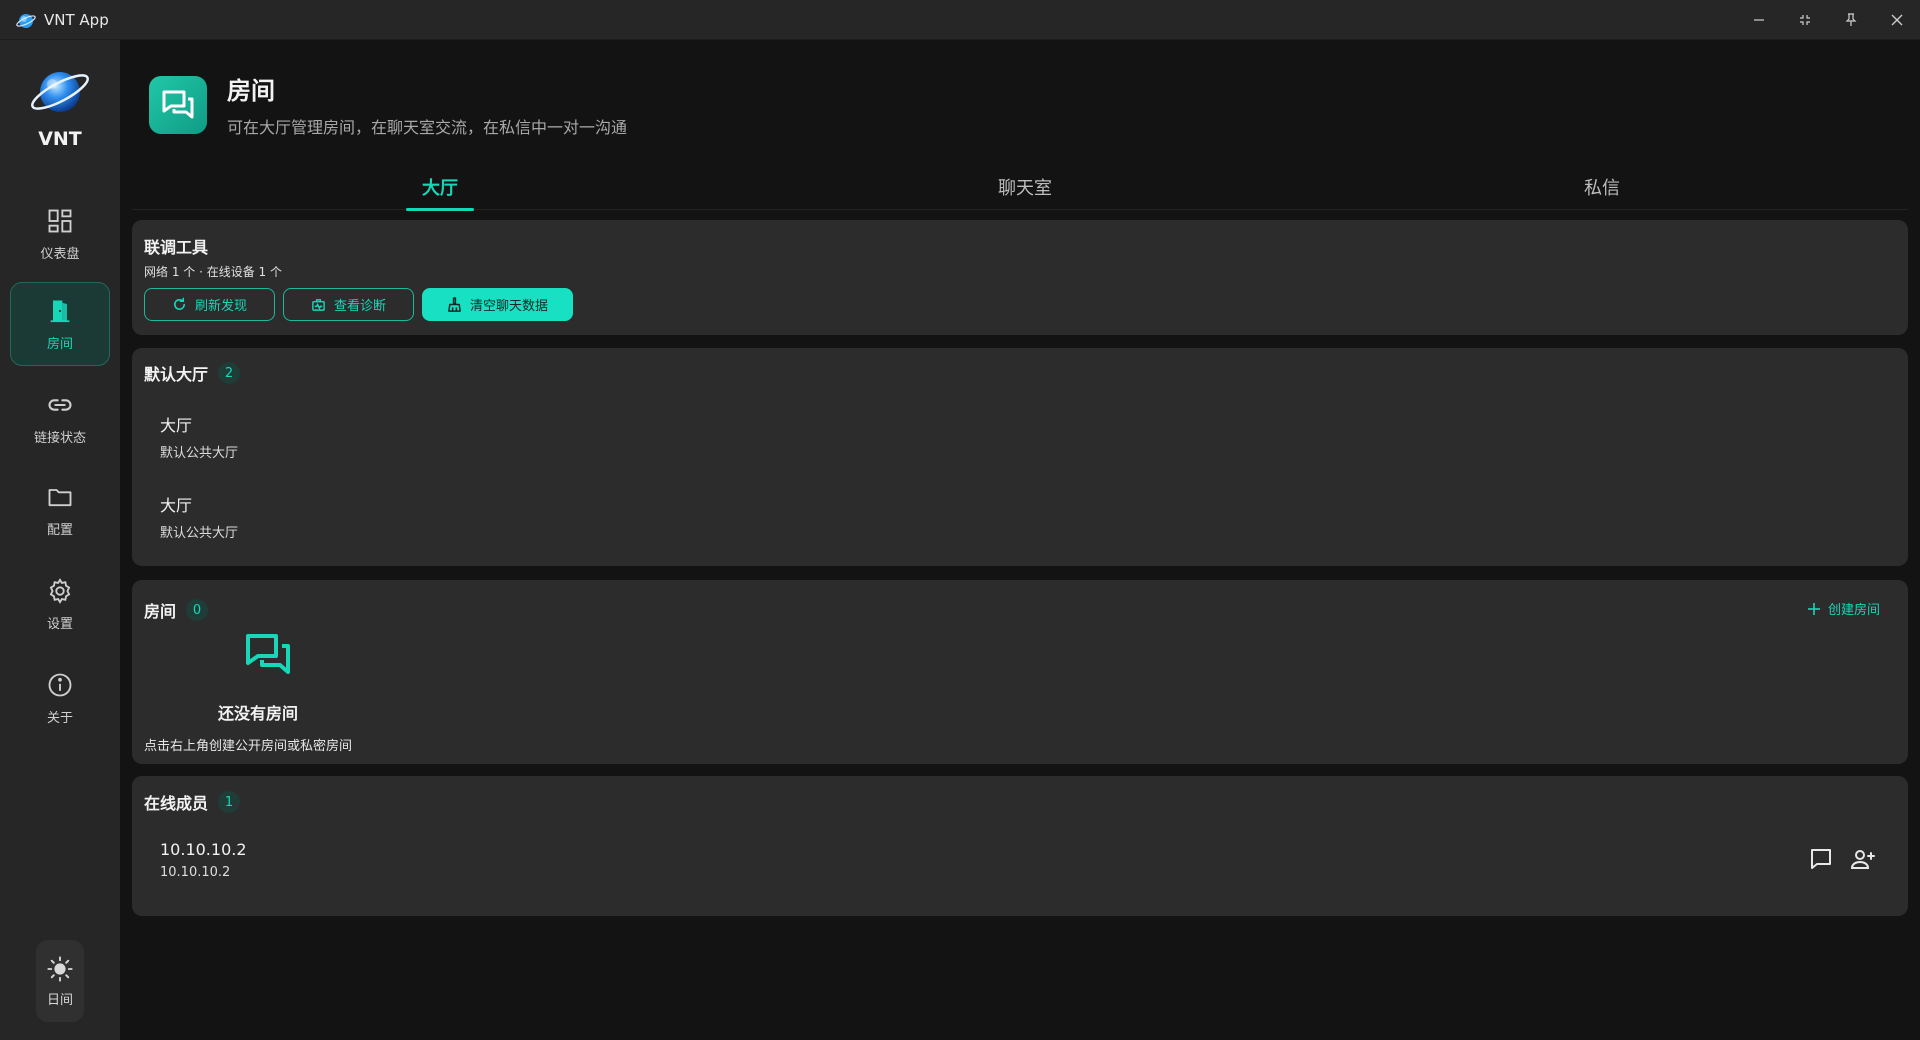 This screenshot has height=1040, width=1920. I want to click on page-title: 房间, so click(251, 91).